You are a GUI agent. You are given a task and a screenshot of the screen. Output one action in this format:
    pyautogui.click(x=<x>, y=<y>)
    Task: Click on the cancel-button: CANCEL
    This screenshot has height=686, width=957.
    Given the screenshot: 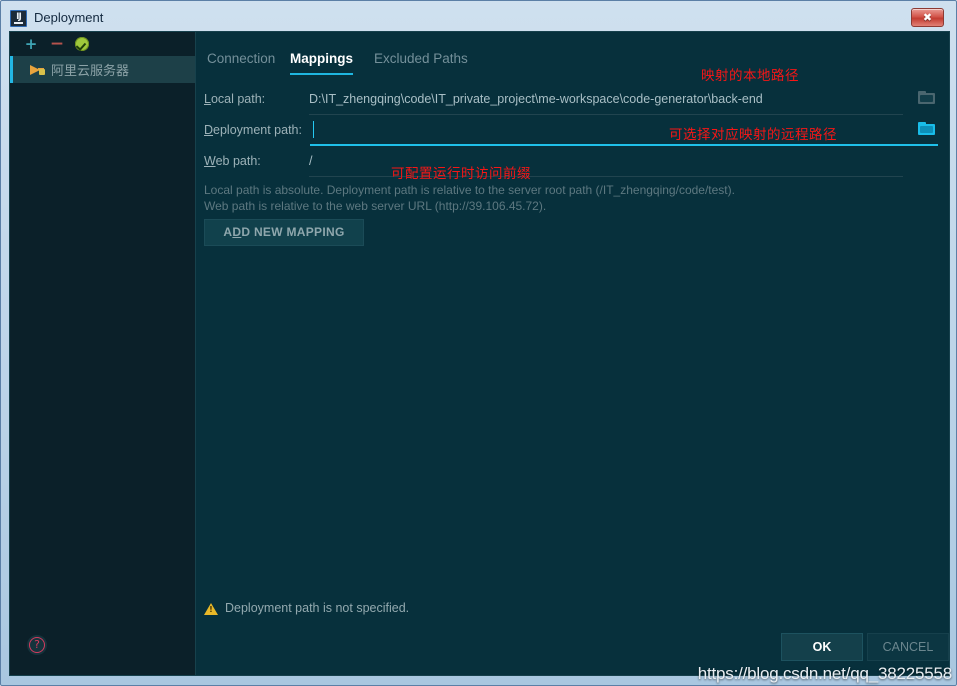 What is the action you would take?
    pyautogui.click(x=908, y=647)
    